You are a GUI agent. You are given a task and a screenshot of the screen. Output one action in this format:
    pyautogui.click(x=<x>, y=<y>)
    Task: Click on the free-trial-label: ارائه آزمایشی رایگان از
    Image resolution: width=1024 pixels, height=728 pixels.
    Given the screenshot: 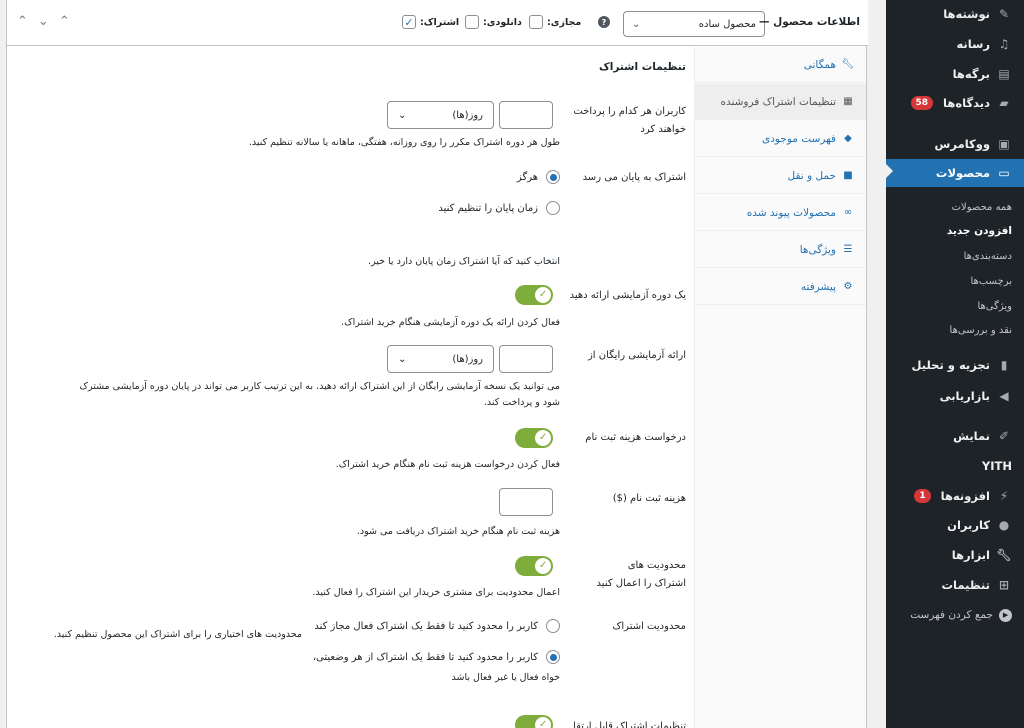 What is the action you would take?
    pyautogui.click(x=636, y=355)
    